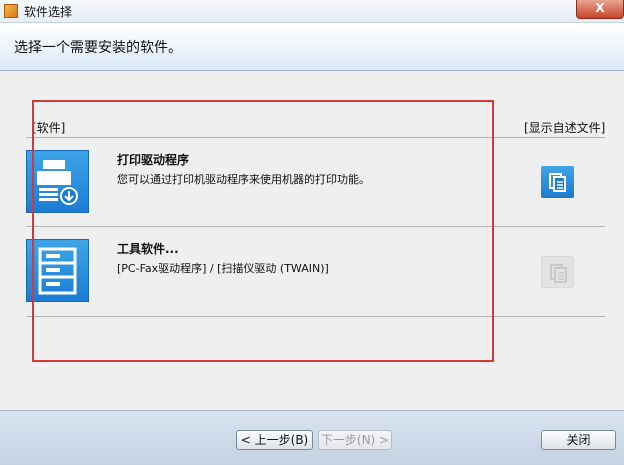  What do you see at coordinates (600, 9) in the screenshot?
I see `window-close-button: X` at bounding box center [600, 9].